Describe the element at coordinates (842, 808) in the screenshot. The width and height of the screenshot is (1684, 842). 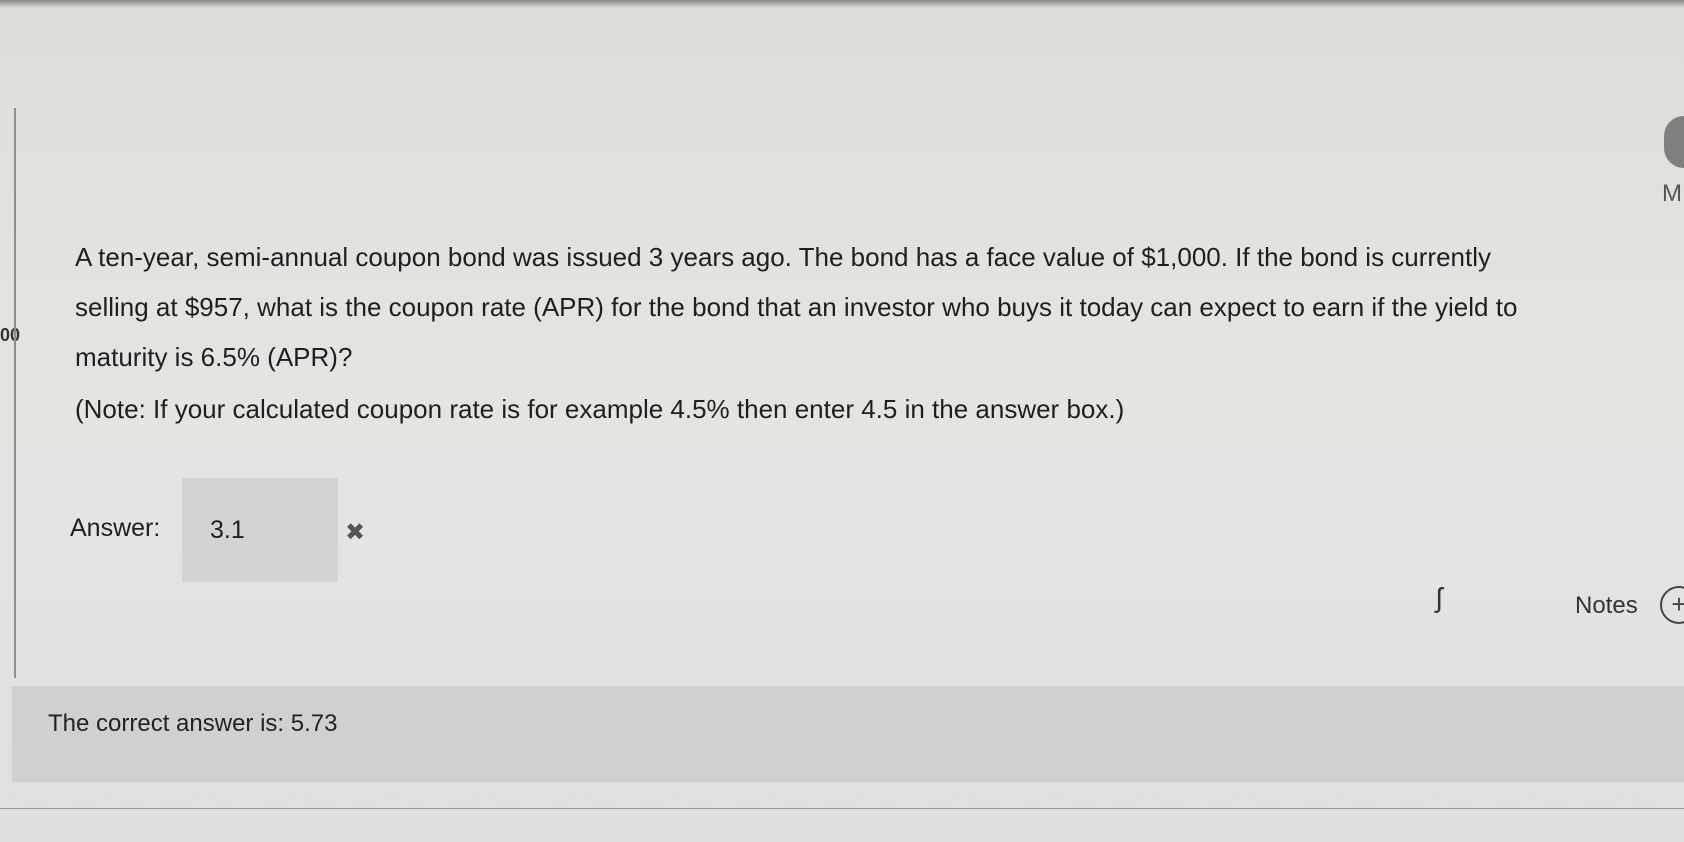
I see `bottom-divider` at that location.